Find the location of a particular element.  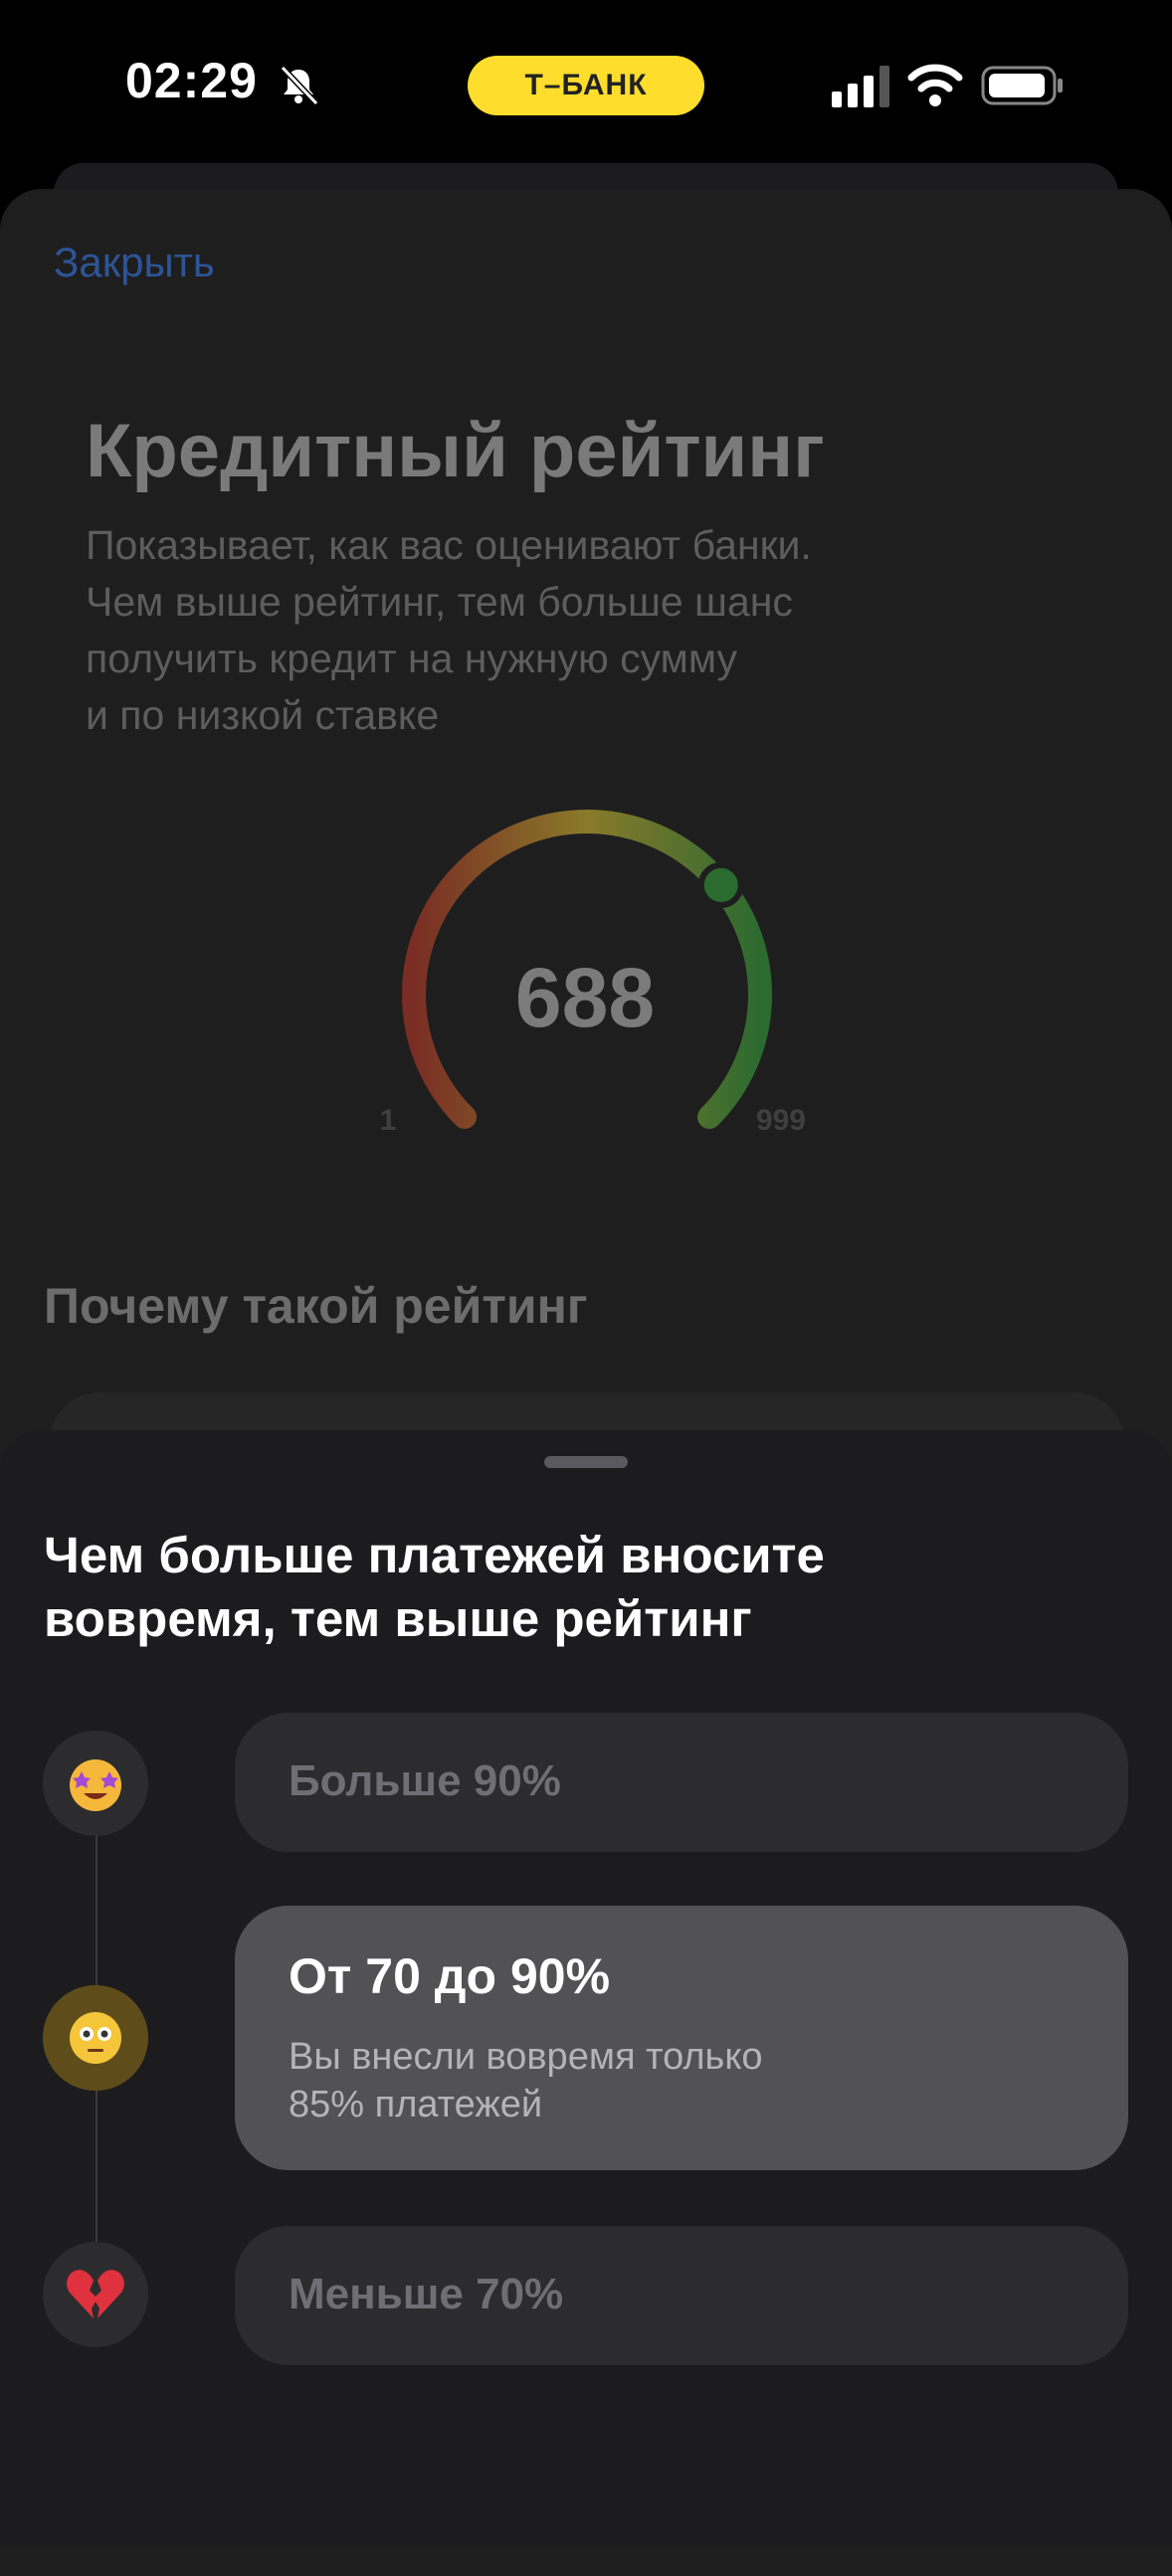

page-title: Кредитный рейтинг is located at coordinates (455, 451).